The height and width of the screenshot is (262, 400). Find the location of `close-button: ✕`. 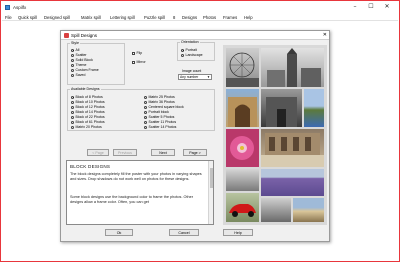

close-button: ✕ is located at coordinates (387, 7).